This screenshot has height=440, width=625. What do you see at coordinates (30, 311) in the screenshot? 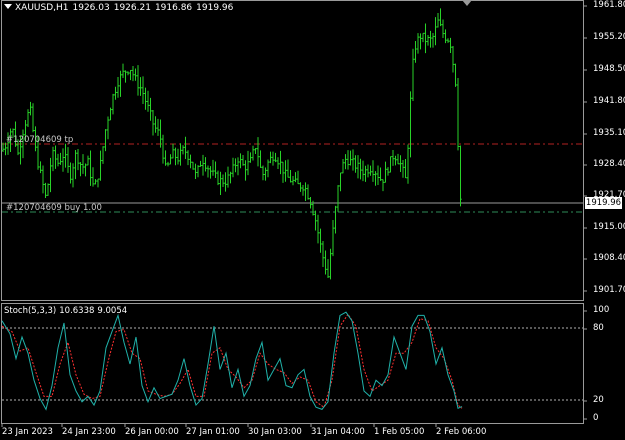
I see `stoch-name: Stoch(5,3,3)` at bounding box center [30, 311].